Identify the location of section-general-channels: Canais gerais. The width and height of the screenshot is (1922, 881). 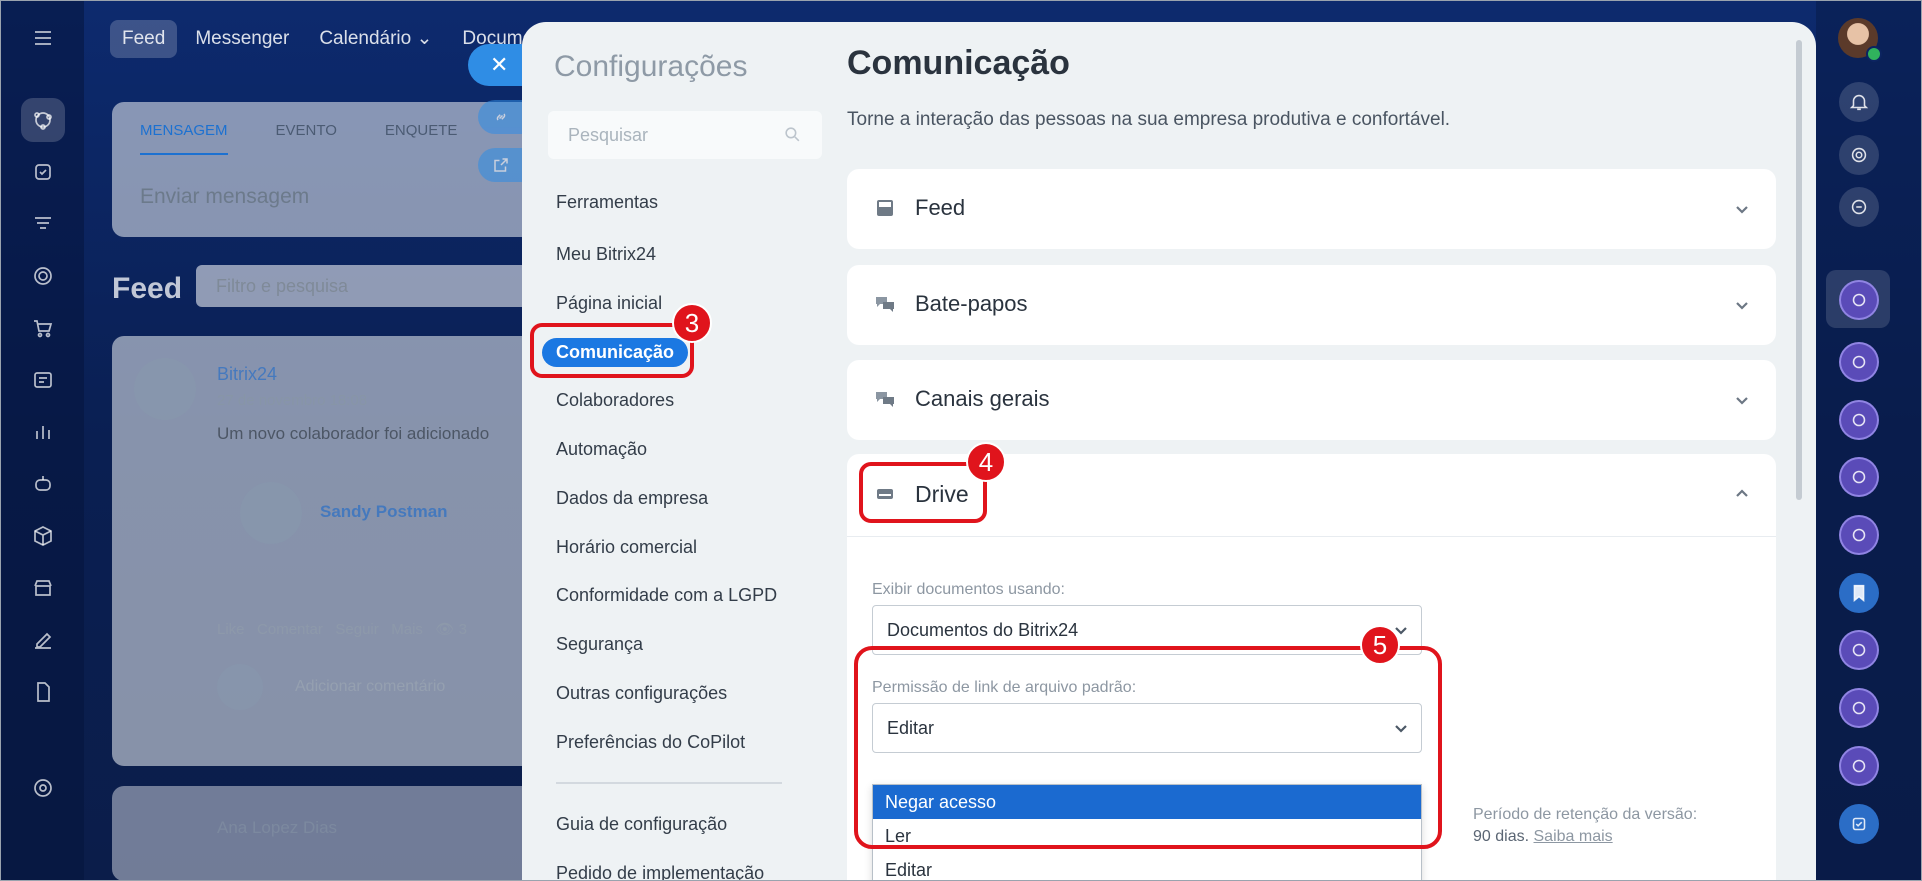
(1311, 400).